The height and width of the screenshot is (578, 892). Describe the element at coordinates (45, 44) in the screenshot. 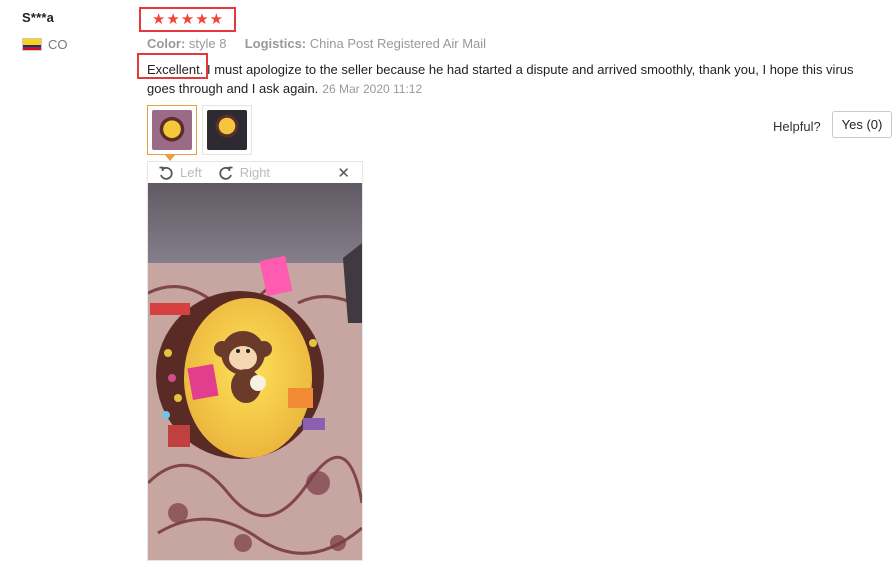

I see `reviewer-country: CO` at that location.